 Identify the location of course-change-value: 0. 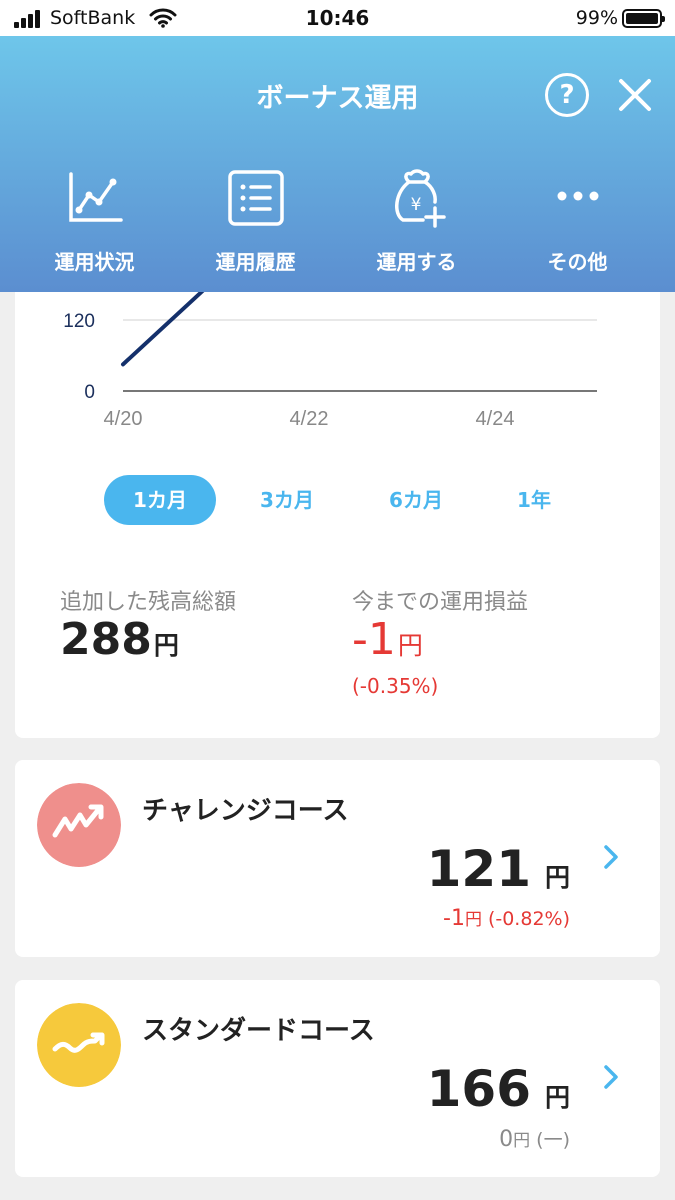
(506, 1139).